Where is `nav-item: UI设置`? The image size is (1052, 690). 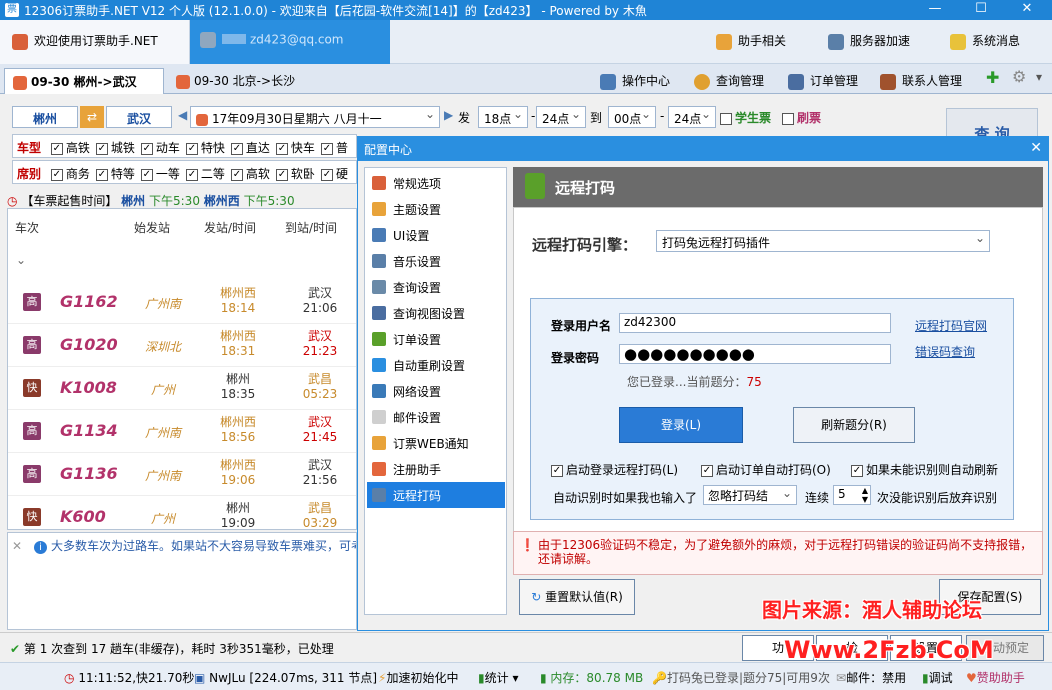 nav-item: UI设置 is located at coordinates (436, 235).